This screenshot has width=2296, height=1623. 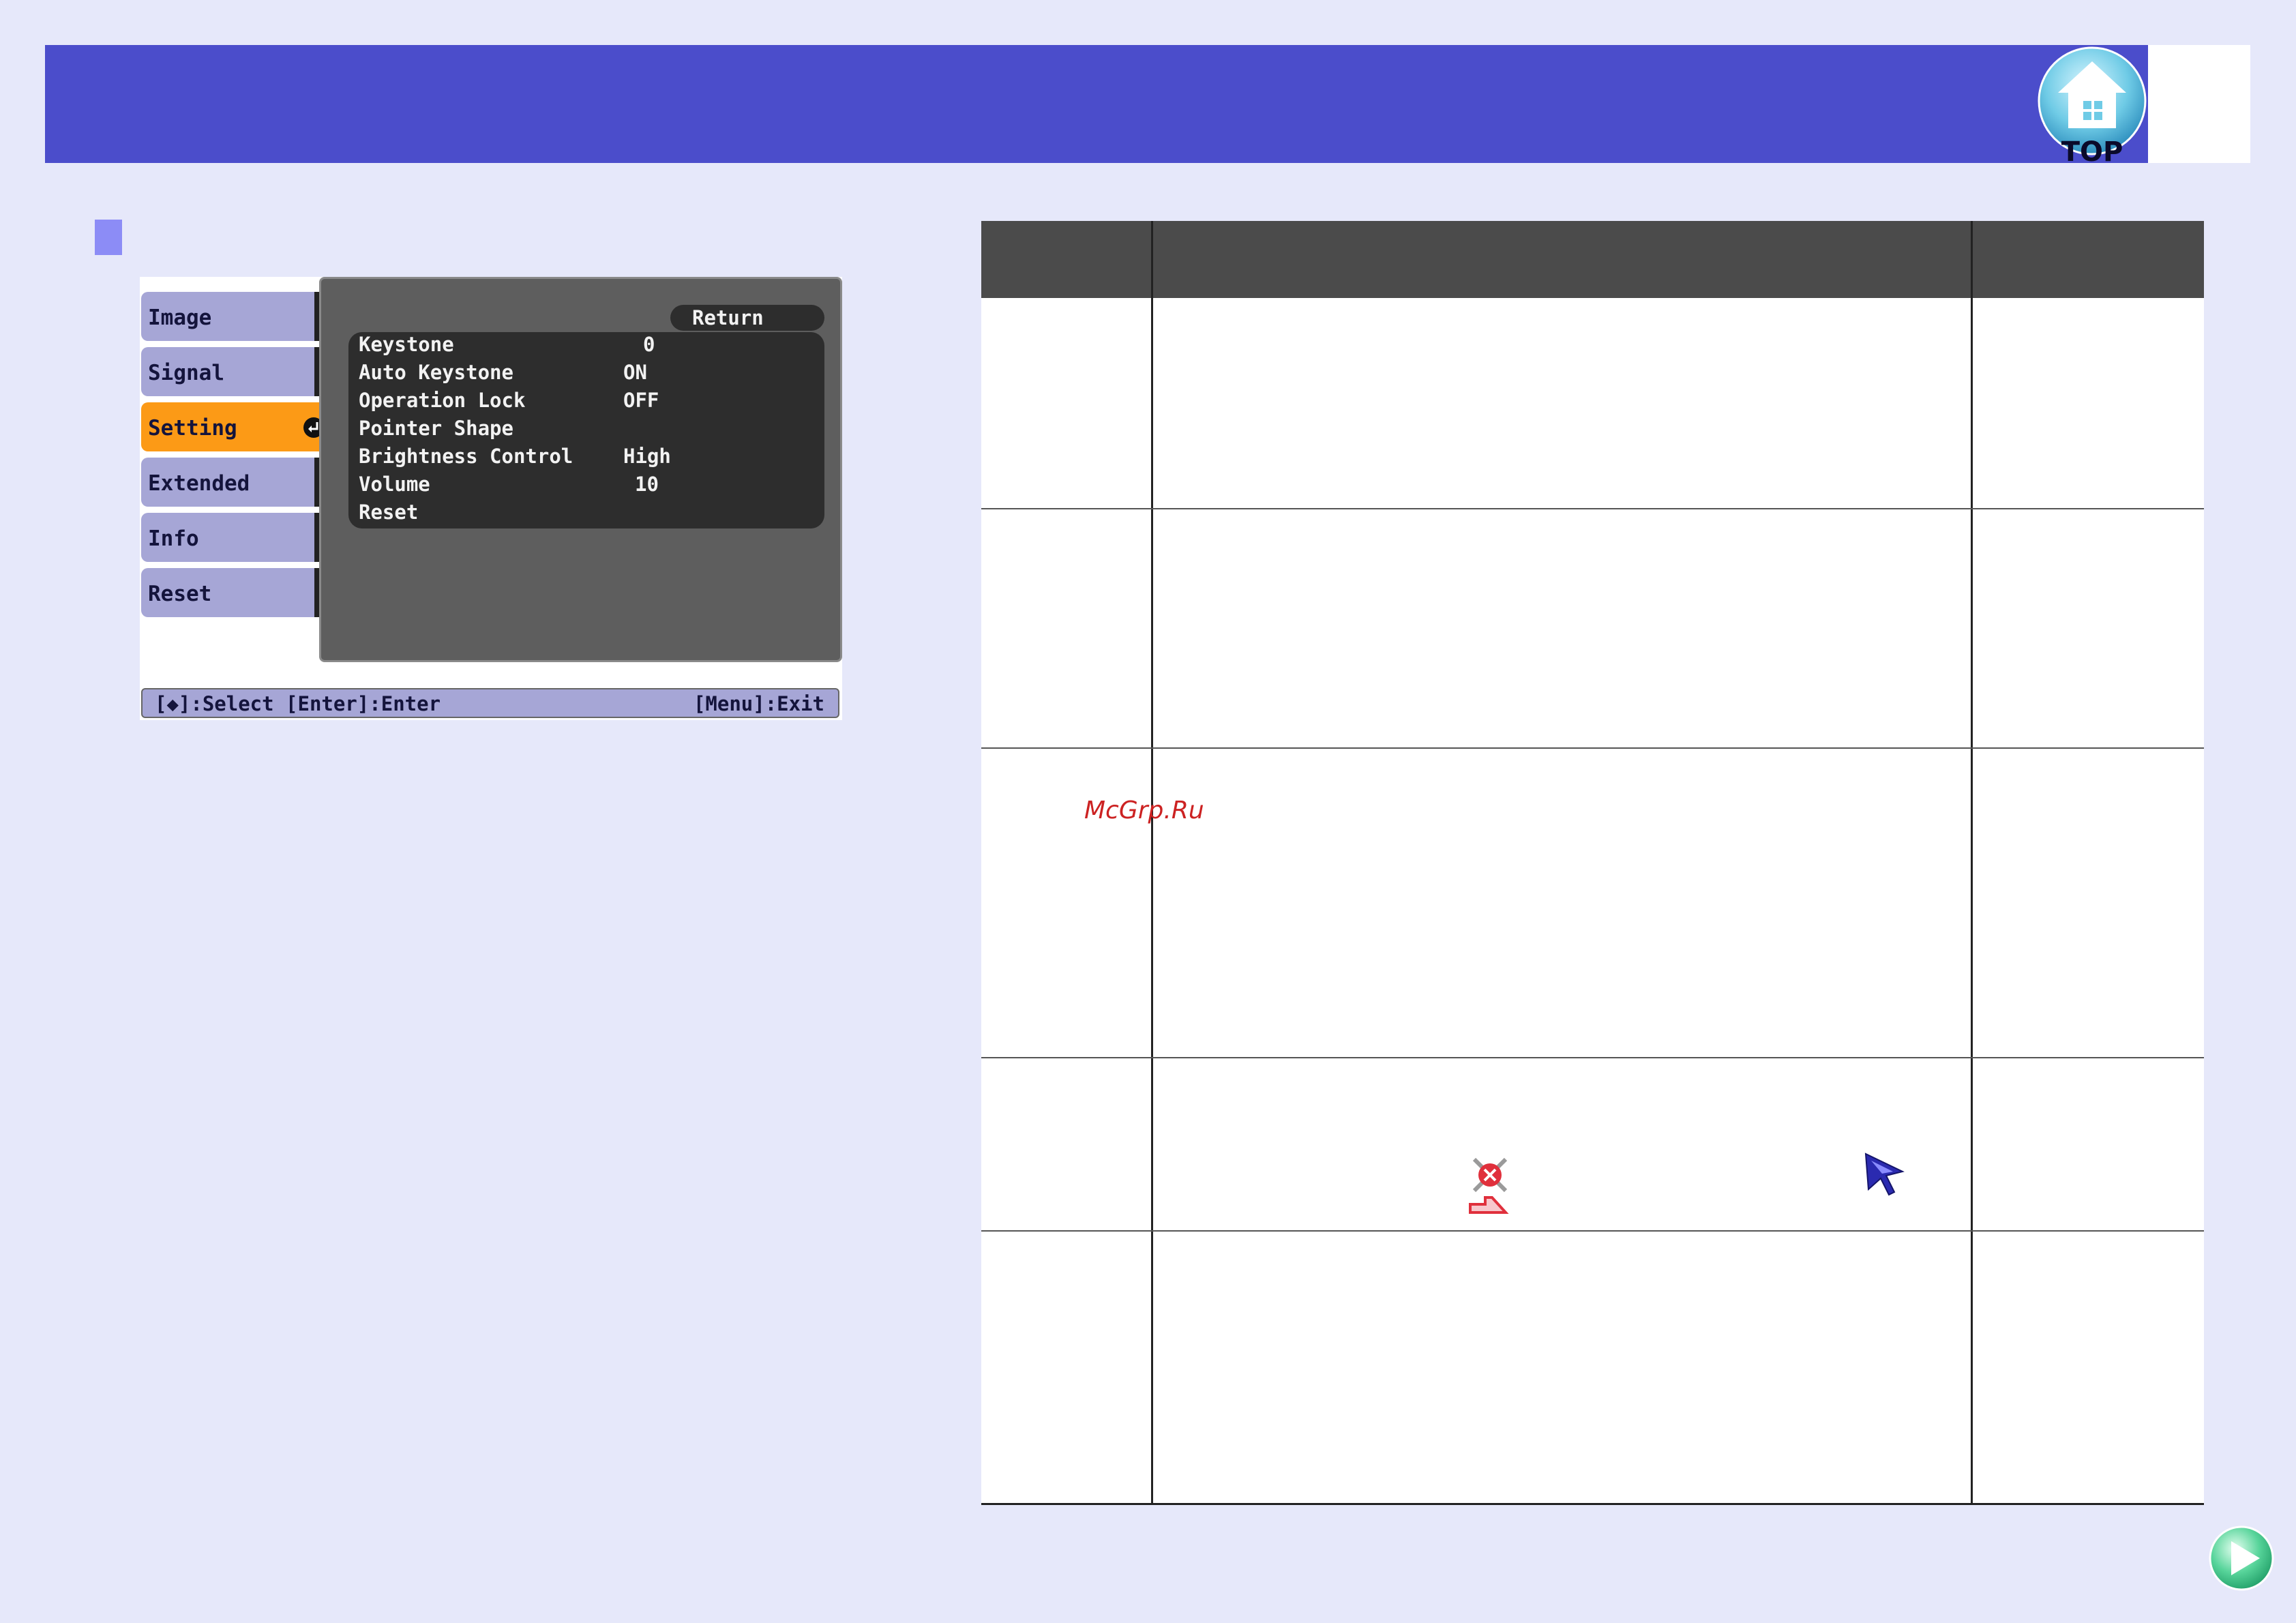 I want to click on tab-signal: Signal, so click(x=229, y=371).